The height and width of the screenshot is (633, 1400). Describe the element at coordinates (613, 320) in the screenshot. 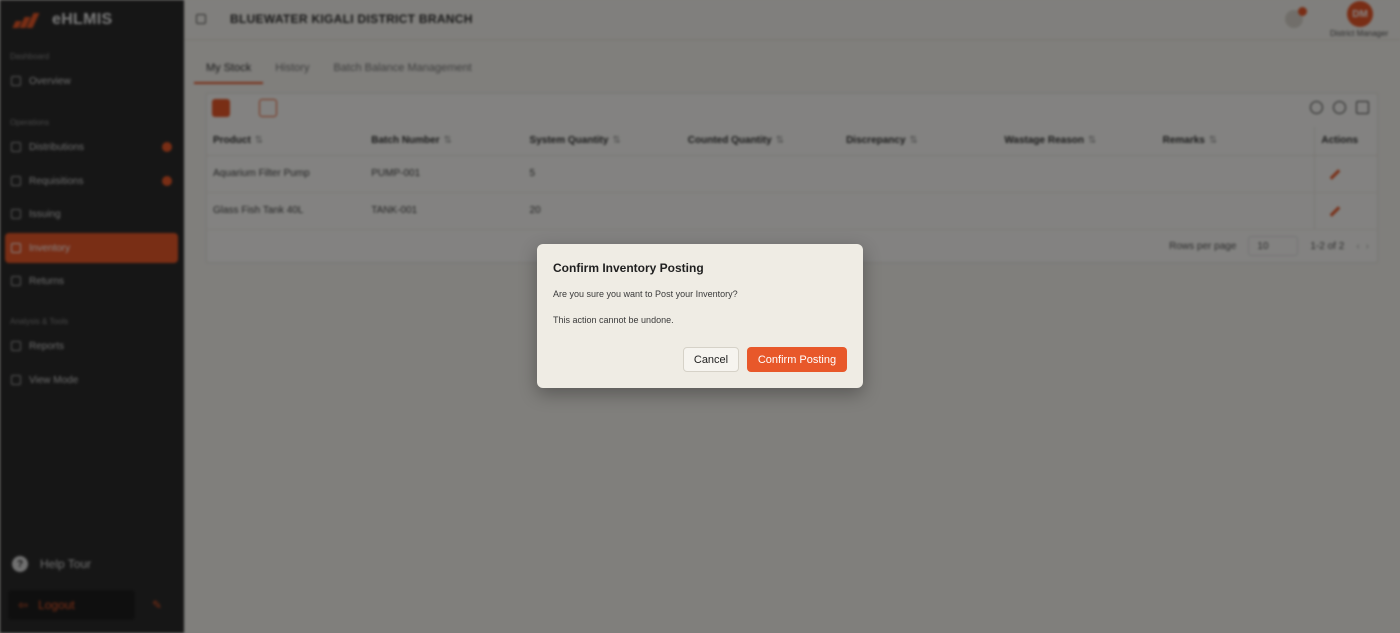

I see `dialog-warning: This action cannot be undone.` at that location.